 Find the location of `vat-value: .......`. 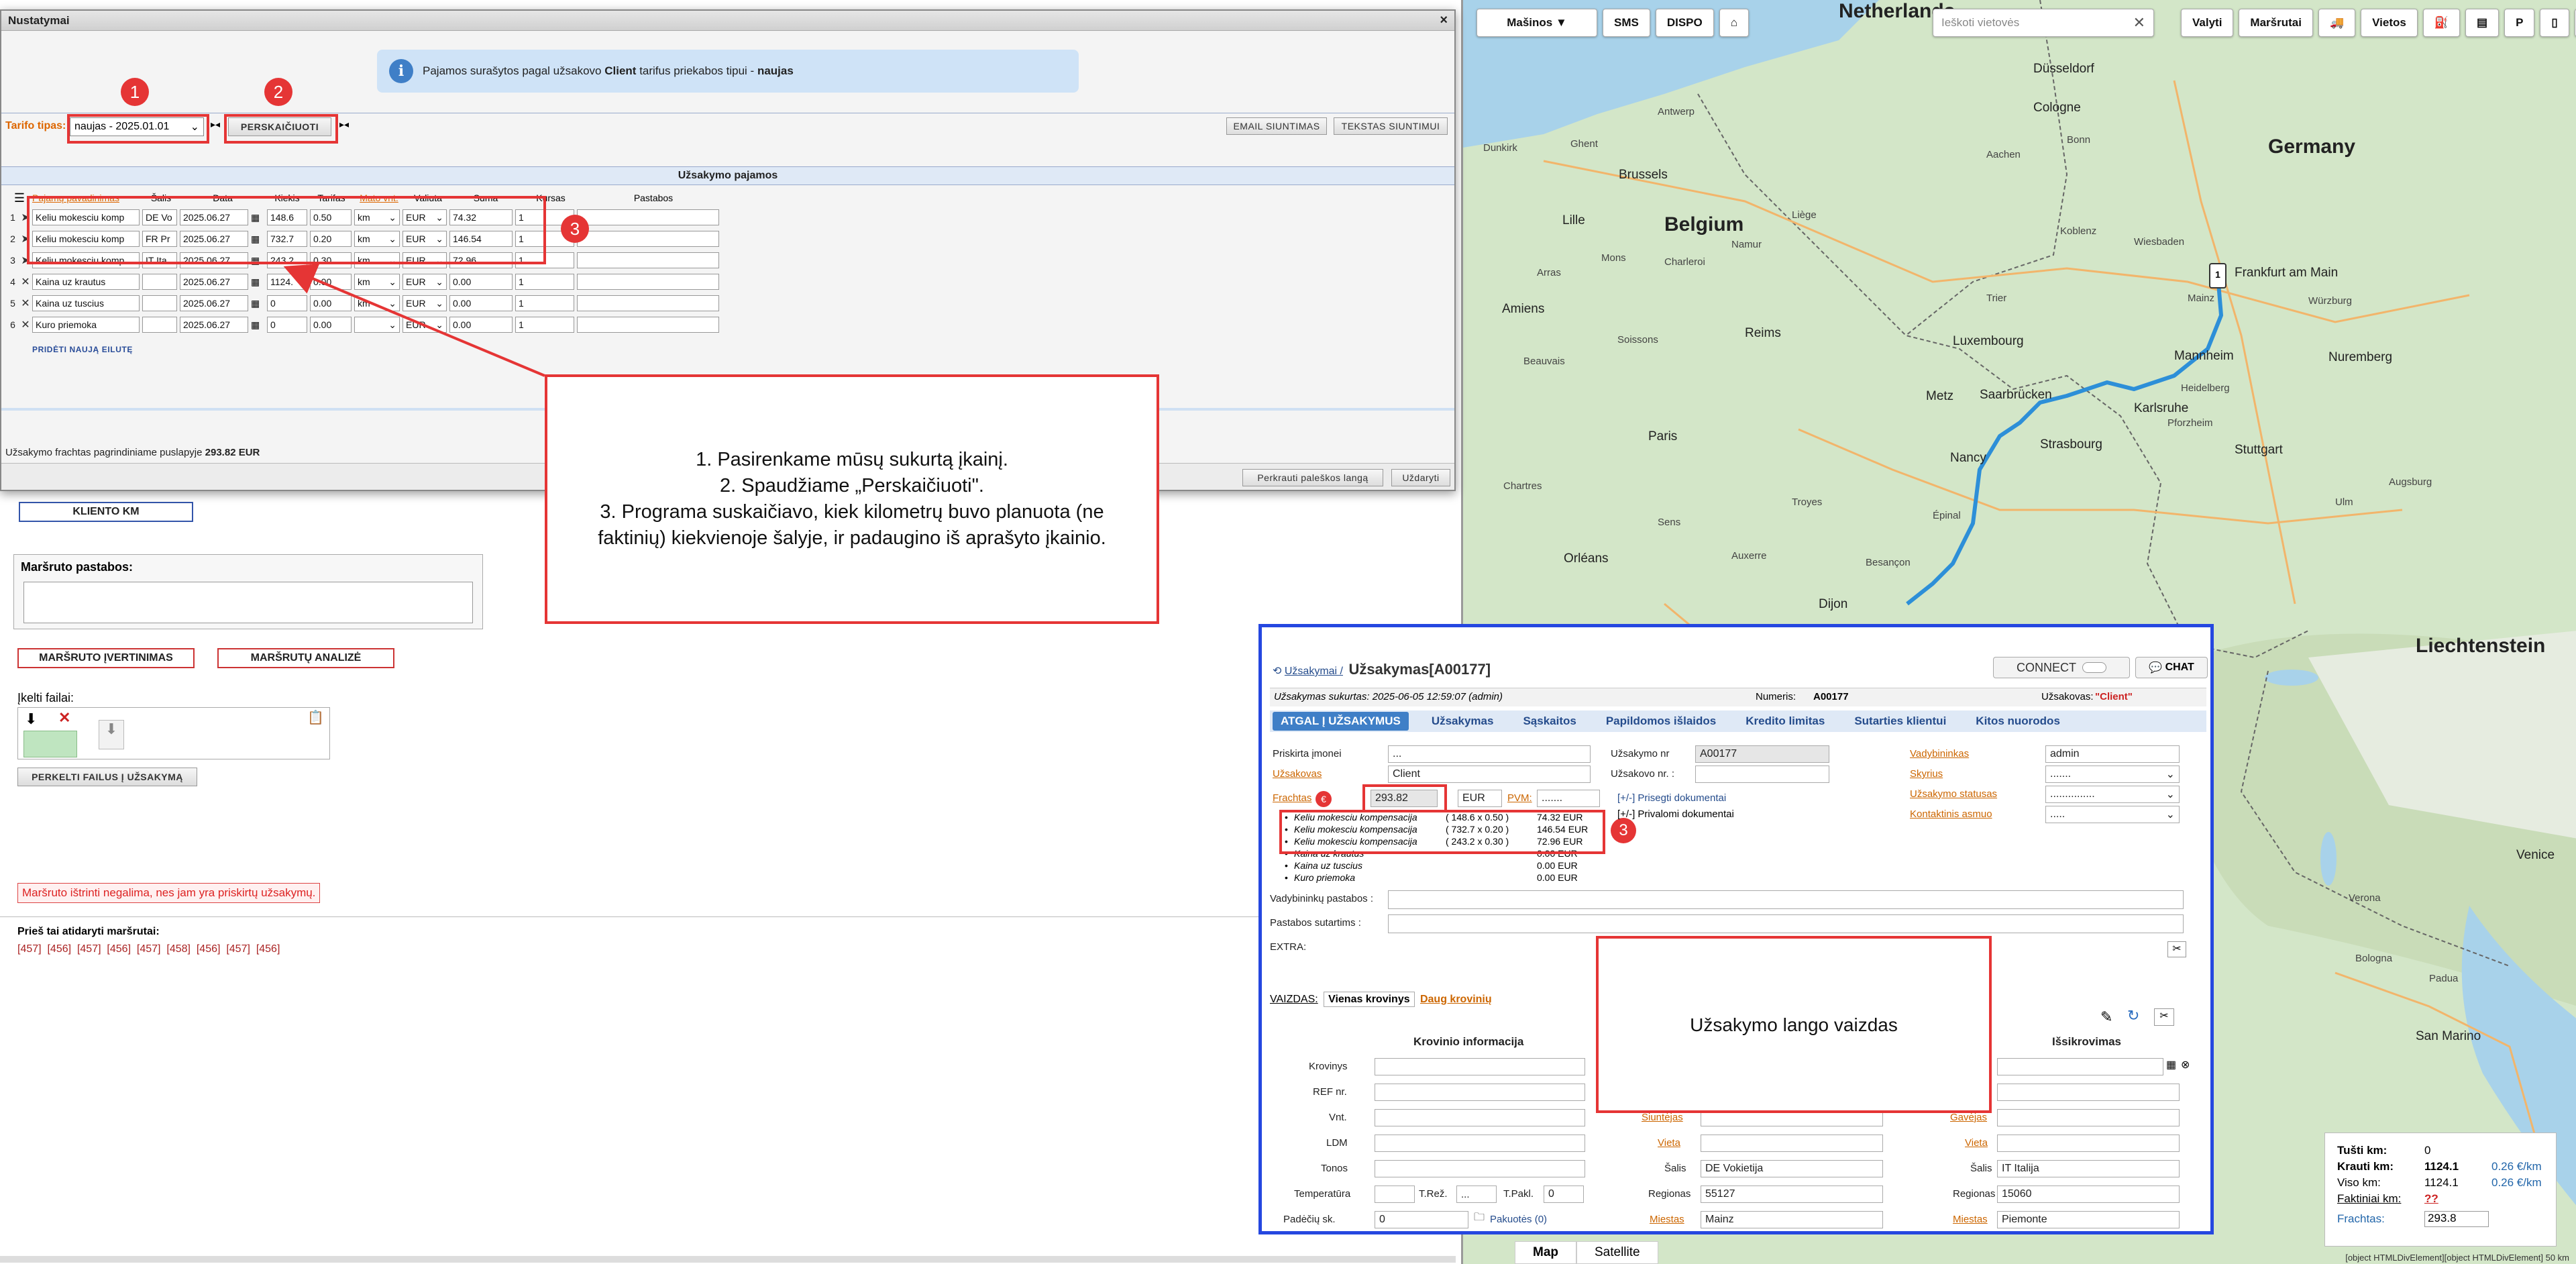

vat-value: ....... is located at coordinates (1552, 798).